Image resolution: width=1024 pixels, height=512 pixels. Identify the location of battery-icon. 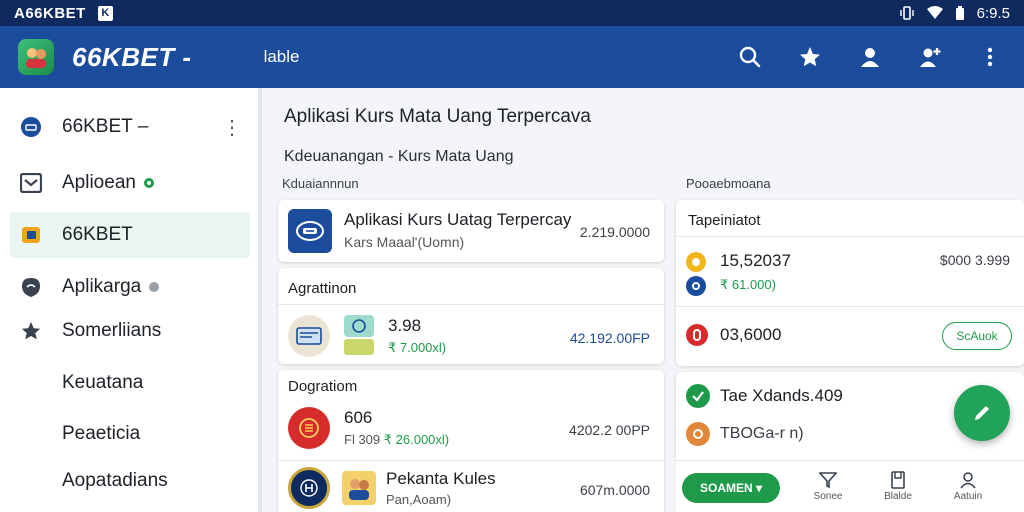
(959, 13).